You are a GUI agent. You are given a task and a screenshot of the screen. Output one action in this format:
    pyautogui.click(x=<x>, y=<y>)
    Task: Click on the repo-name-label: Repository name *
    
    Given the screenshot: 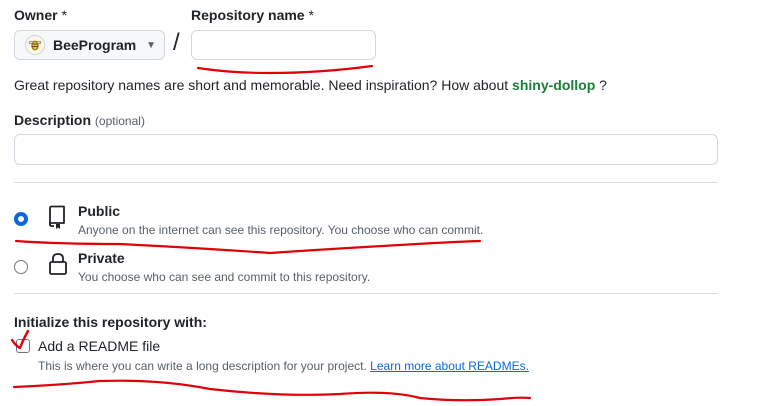 What is the action you would take?
    pyautogui.click(x=252, y=15)
    